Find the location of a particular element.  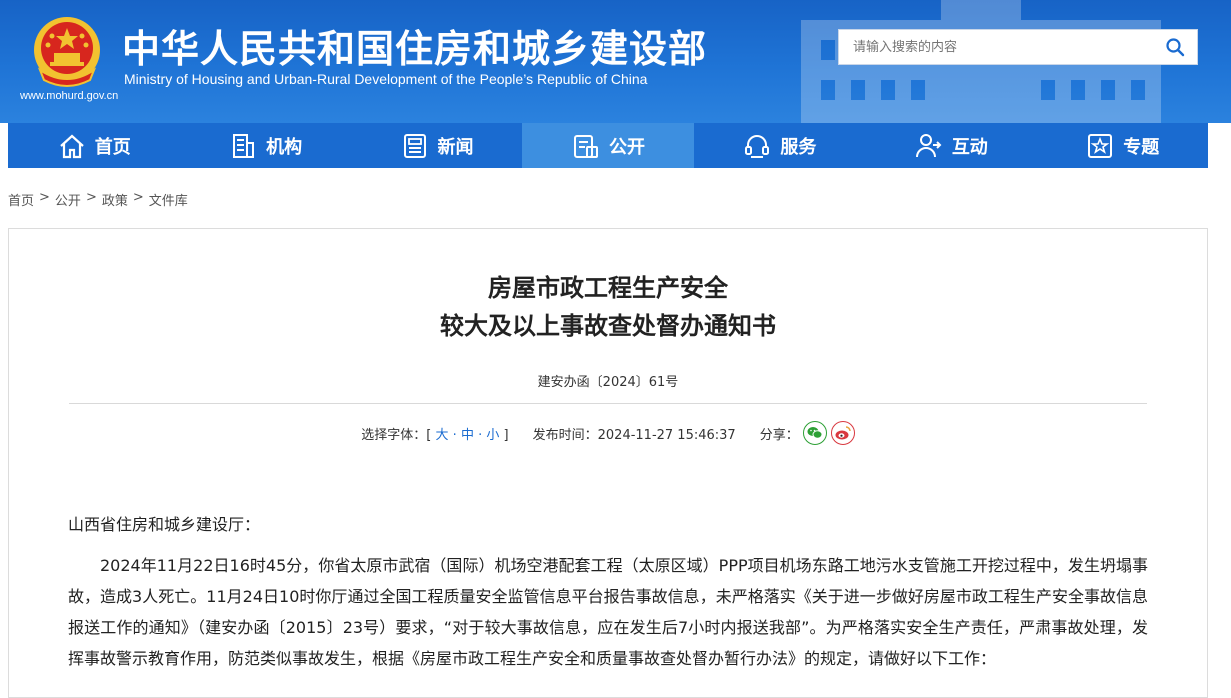

font-size-label: 选择字体：[ is located at coordinates (396, 435).